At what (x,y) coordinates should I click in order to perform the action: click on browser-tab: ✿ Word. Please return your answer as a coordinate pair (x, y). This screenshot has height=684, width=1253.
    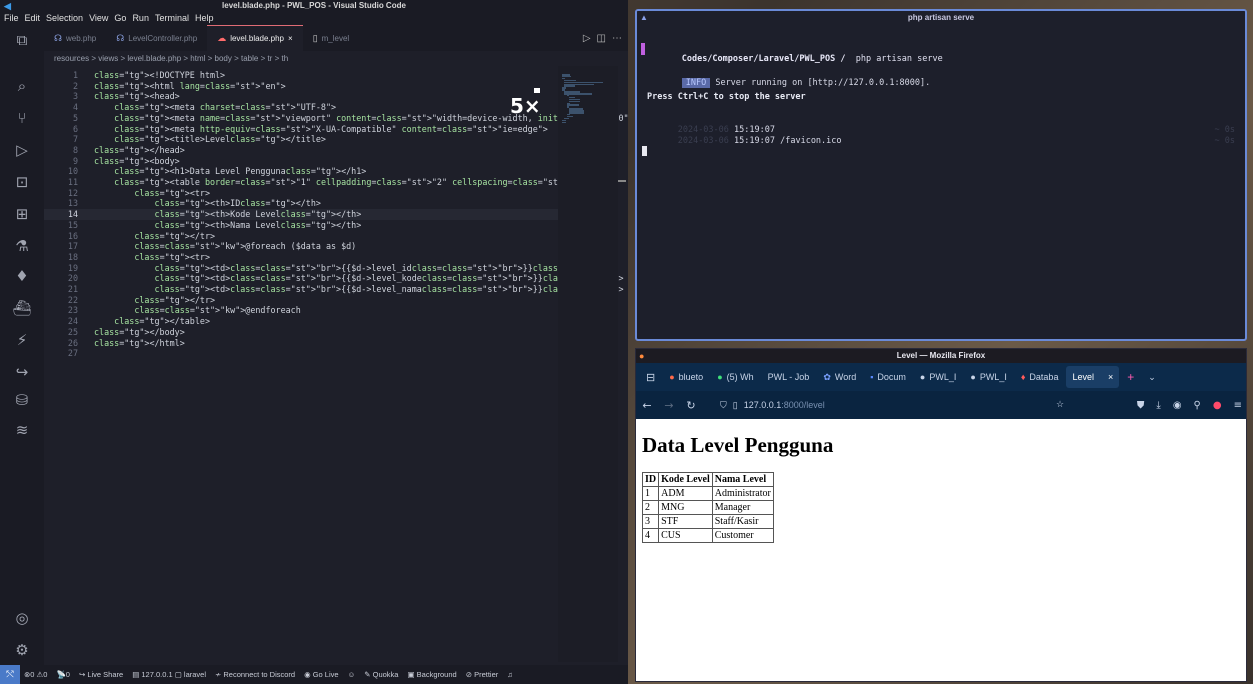
    Looking at the image, I should click on (839, 377).